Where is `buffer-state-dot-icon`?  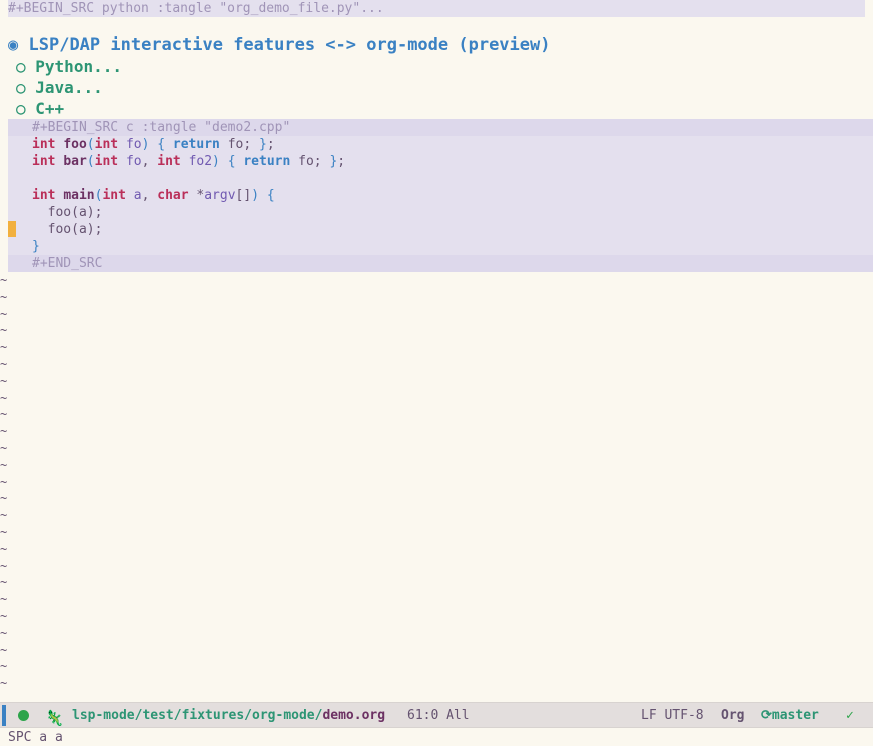 buffer-state-dot-icon is located at coordinates (23, 715).